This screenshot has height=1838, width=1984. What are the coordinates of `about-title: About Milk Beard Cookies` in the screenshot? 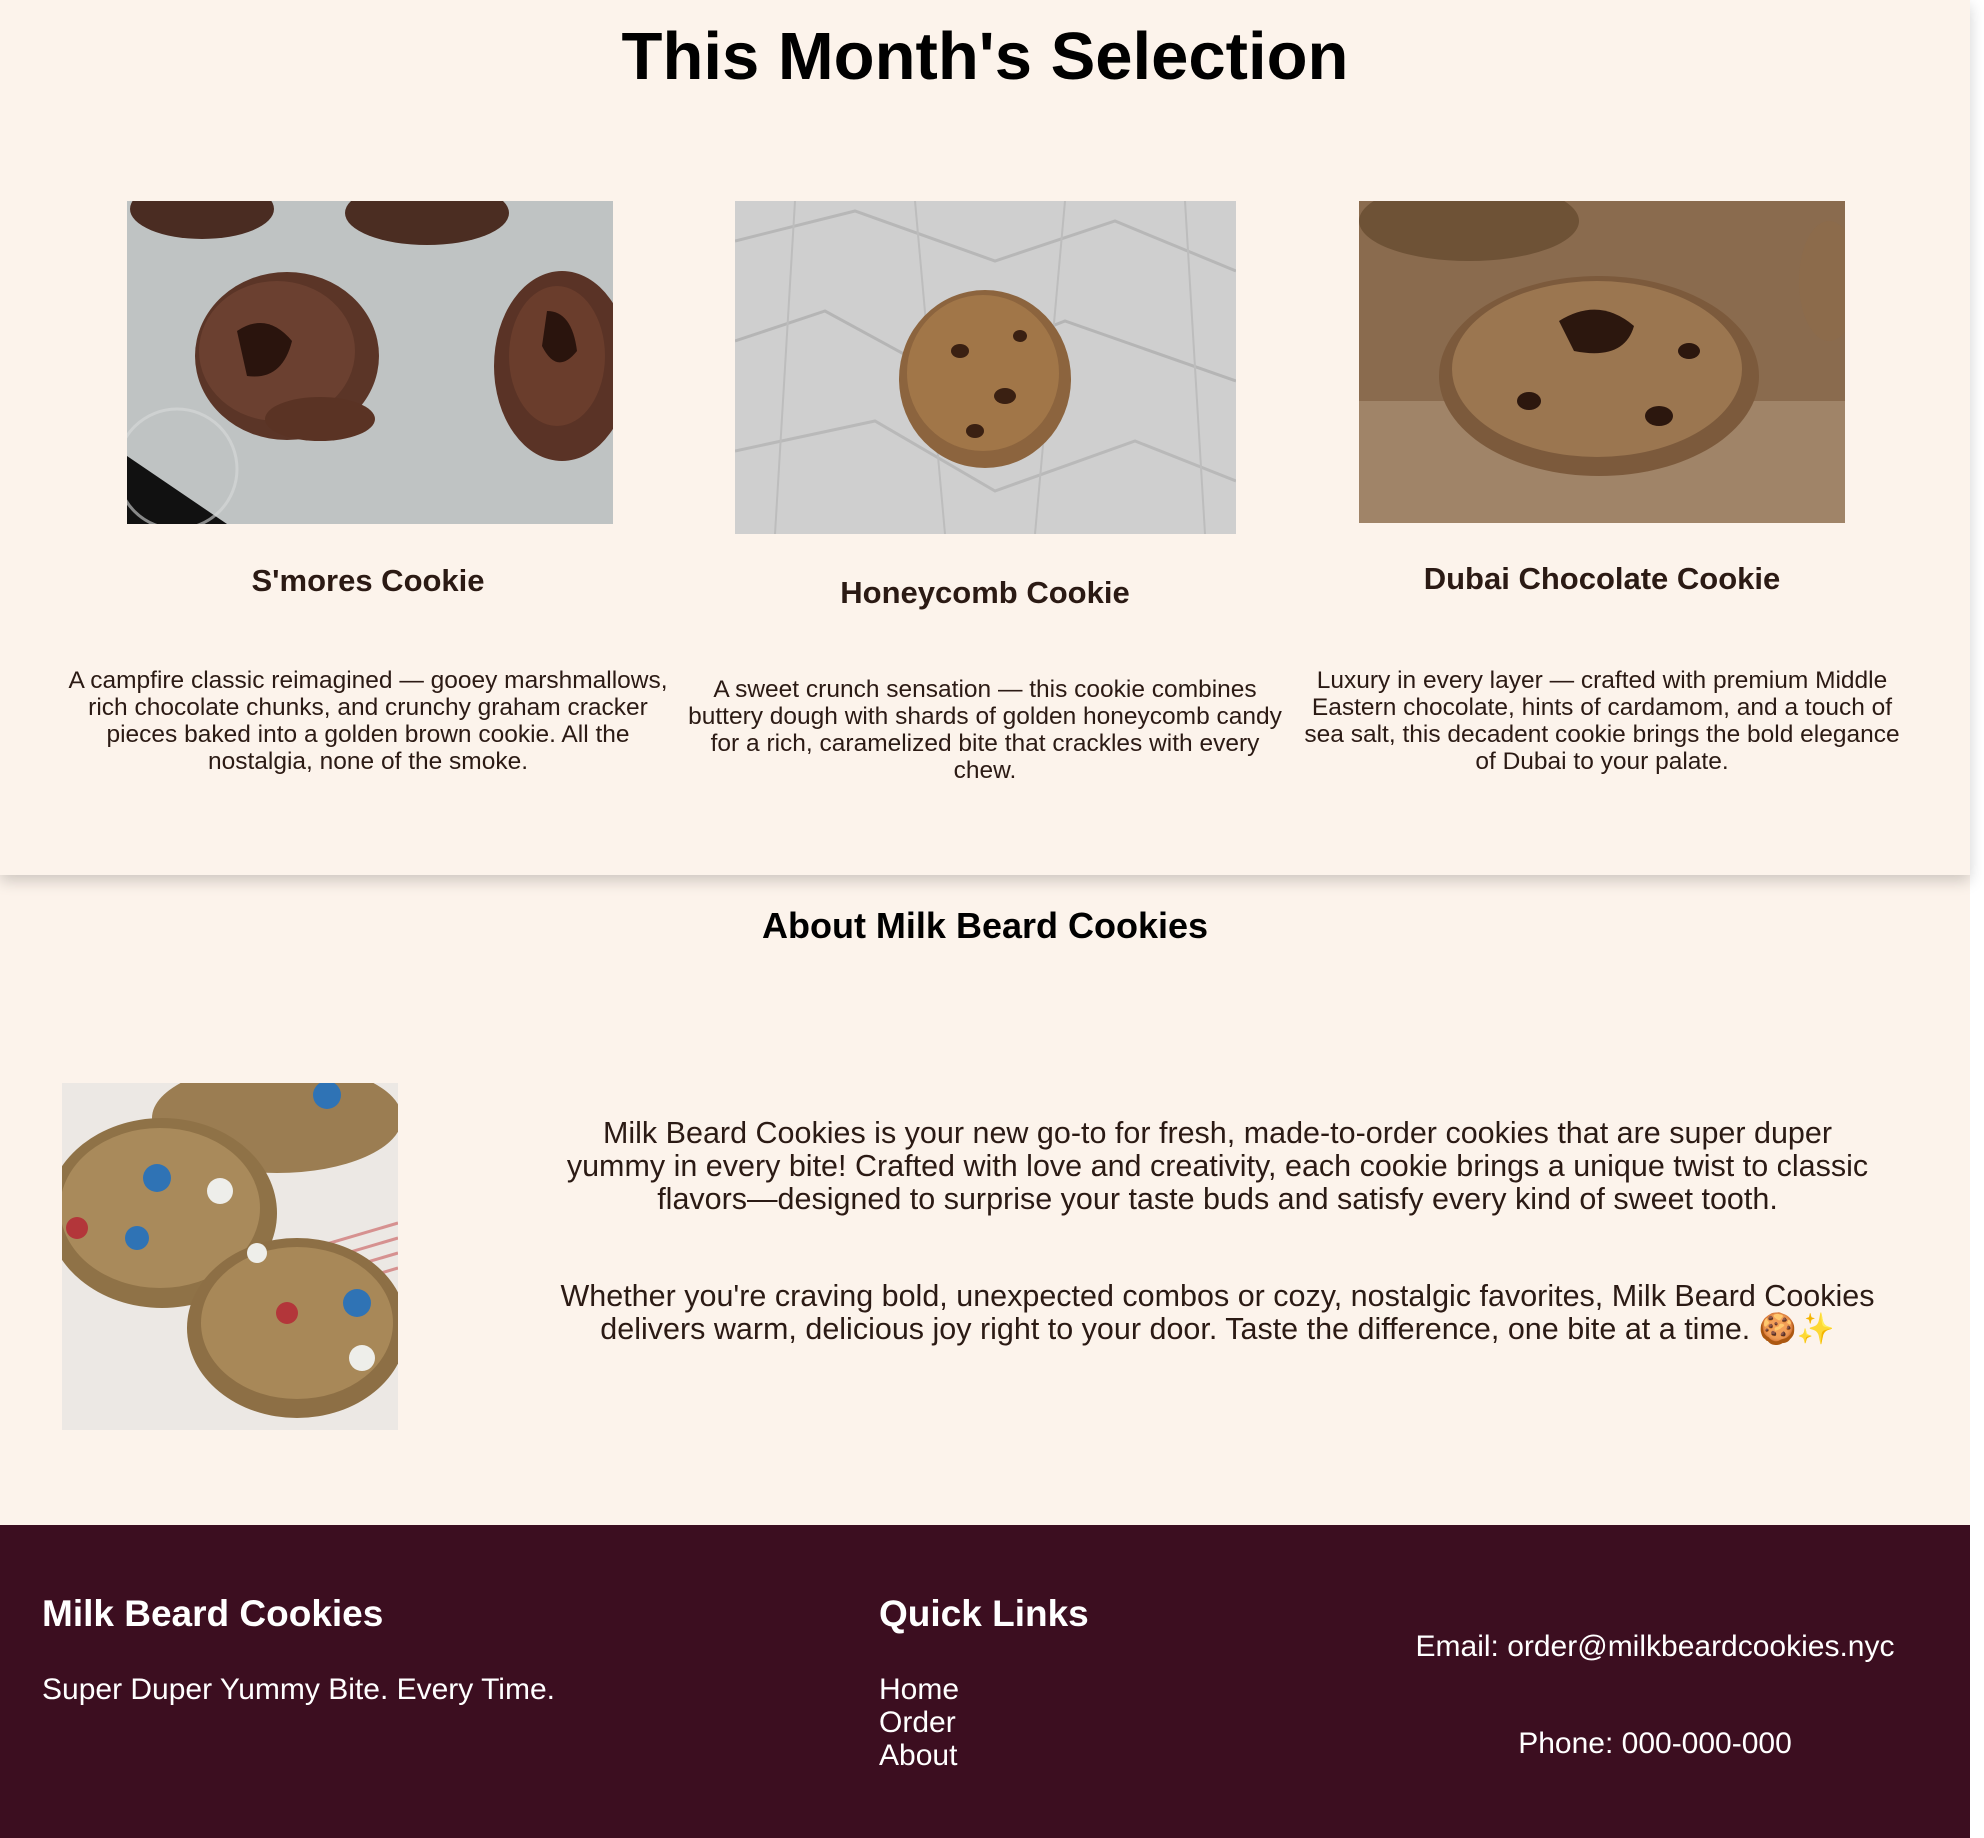 It's located at (985, 925).